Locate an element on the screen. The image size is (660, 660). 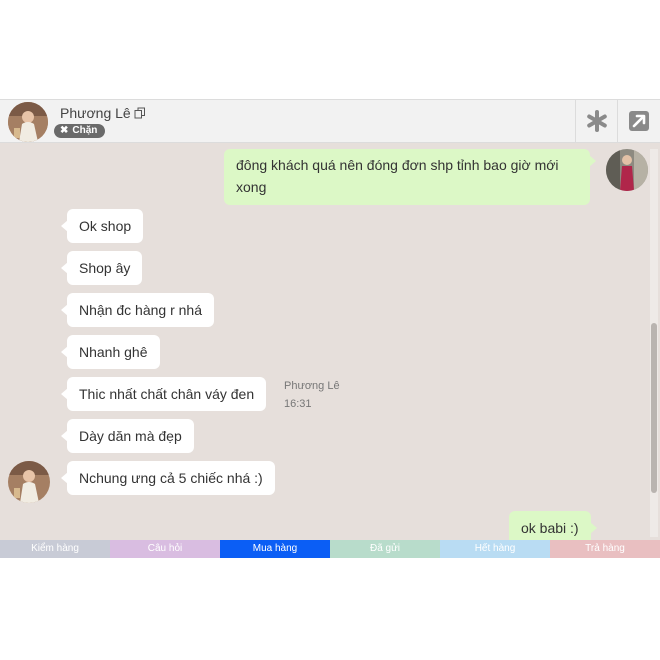
message-meta: Phương Lê 16:31 is located at coordinates (312, 395).